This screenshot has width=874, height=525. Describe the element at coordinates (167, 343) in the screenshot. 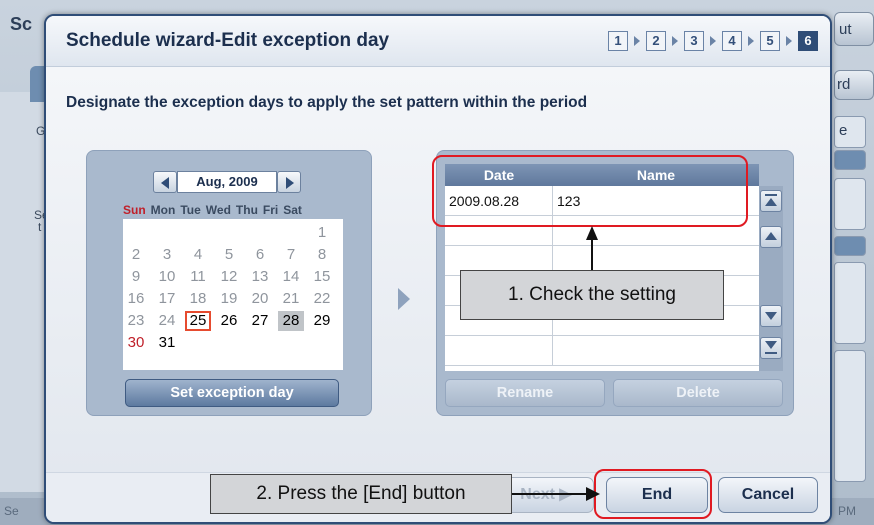

I see `calendar-day: 31` at that location.